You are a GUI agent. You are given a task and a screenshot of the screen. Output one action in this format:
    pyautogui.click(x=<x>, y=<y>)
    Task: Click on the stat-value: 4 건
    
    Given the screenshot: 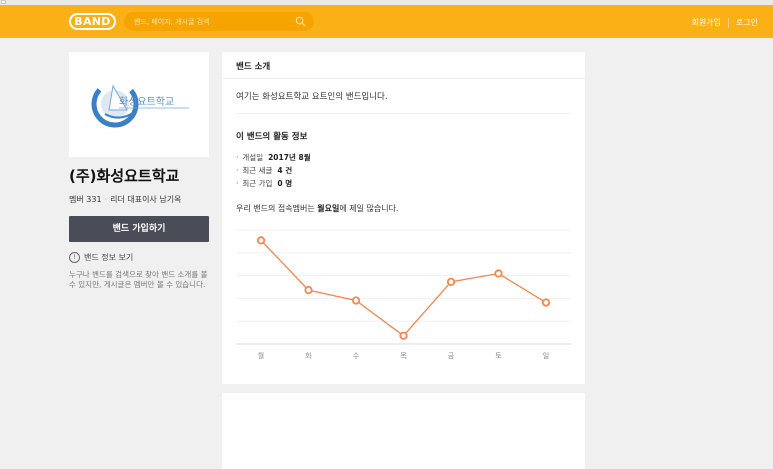 What is the action you would take?
    pyautogui.click(x=285, y=170)
    